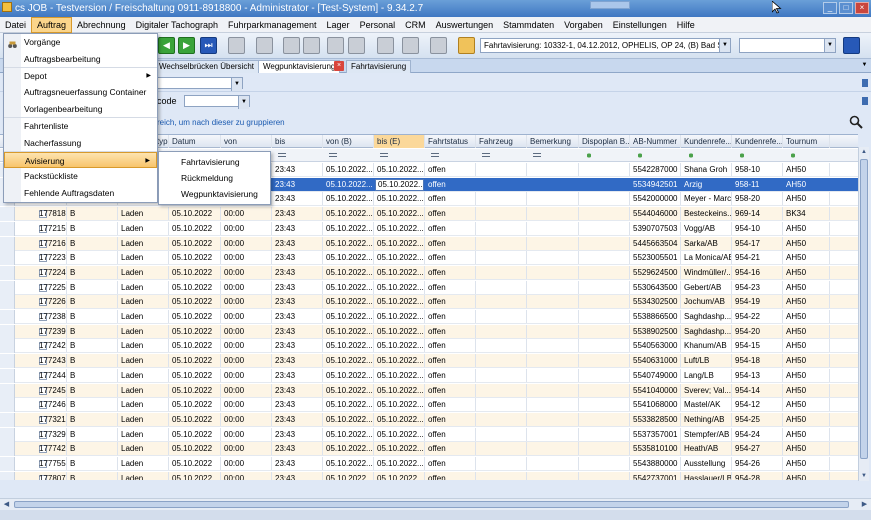 This screenshot has height=520, width=871. I want to click on table-cell: 177226-1, so click(51, 302).